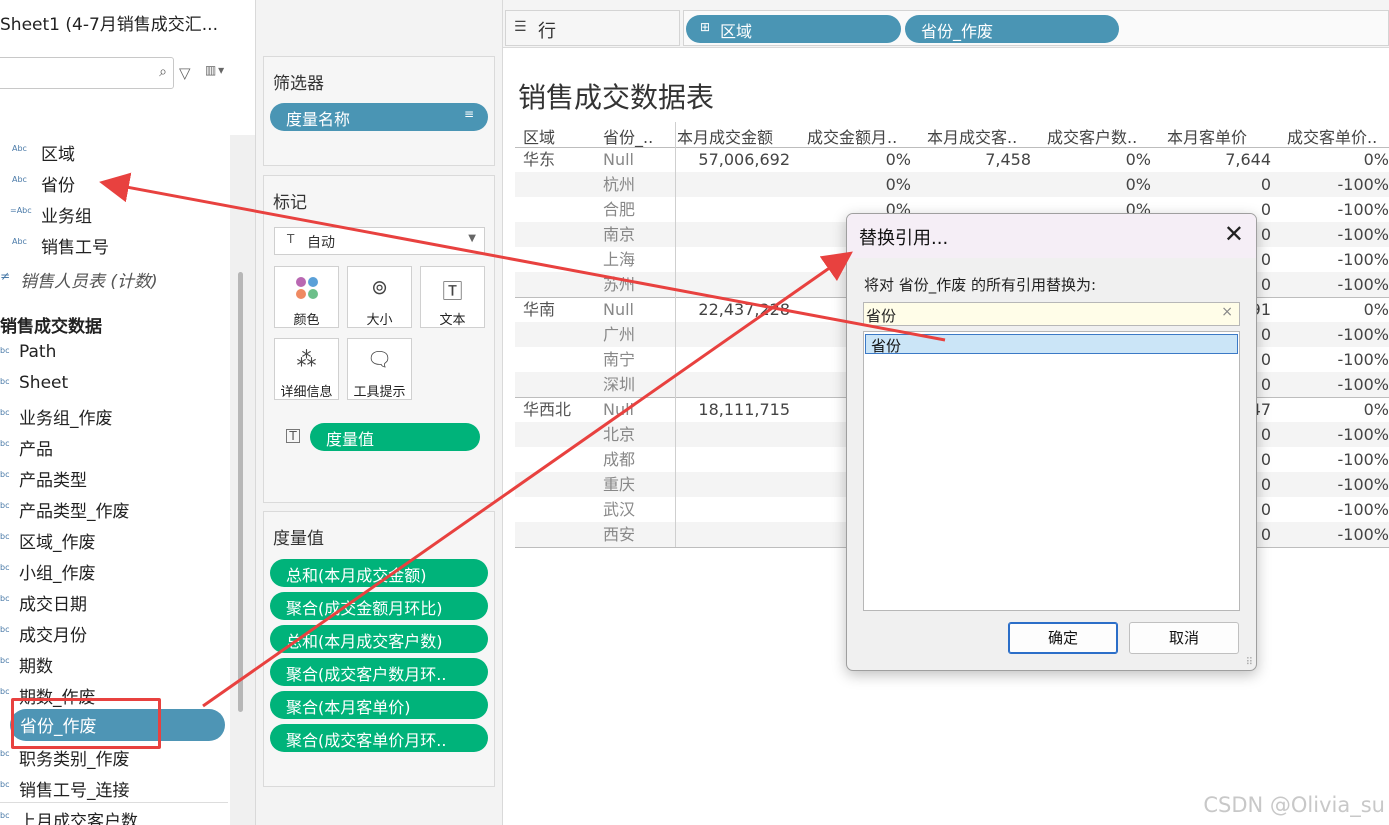  What do you see at coordinates (619, 334) in the screenshot?
I see `province-cell: 广州` at bounding box center [619, 334].